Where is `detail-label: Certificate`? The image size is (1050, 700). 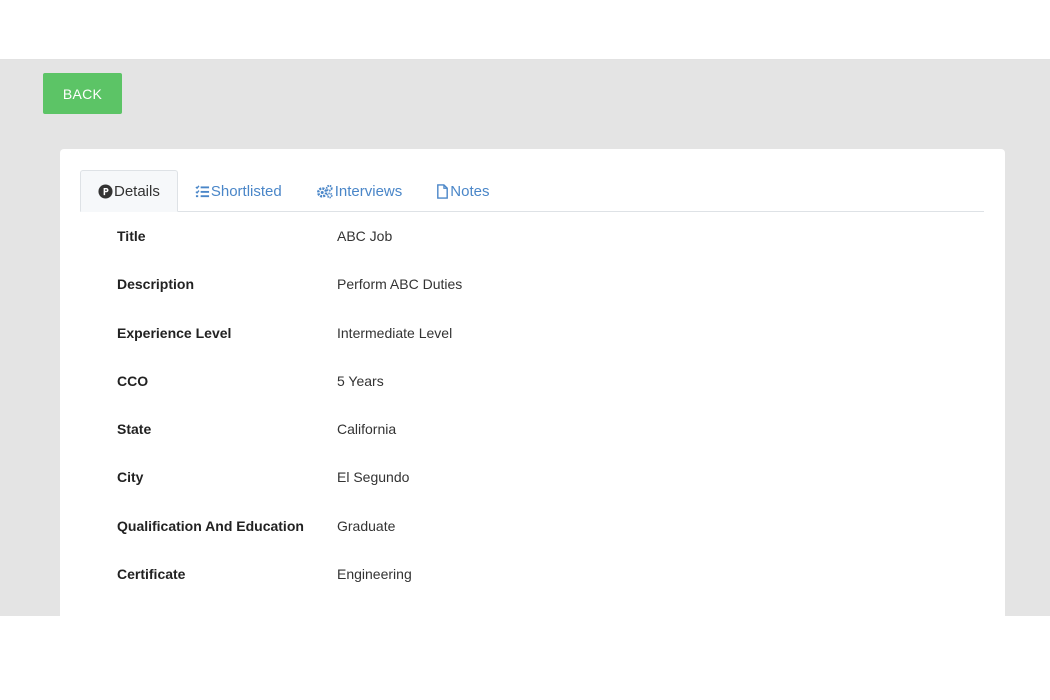
detail-label: Certificate is located at coordinates (151, 574).